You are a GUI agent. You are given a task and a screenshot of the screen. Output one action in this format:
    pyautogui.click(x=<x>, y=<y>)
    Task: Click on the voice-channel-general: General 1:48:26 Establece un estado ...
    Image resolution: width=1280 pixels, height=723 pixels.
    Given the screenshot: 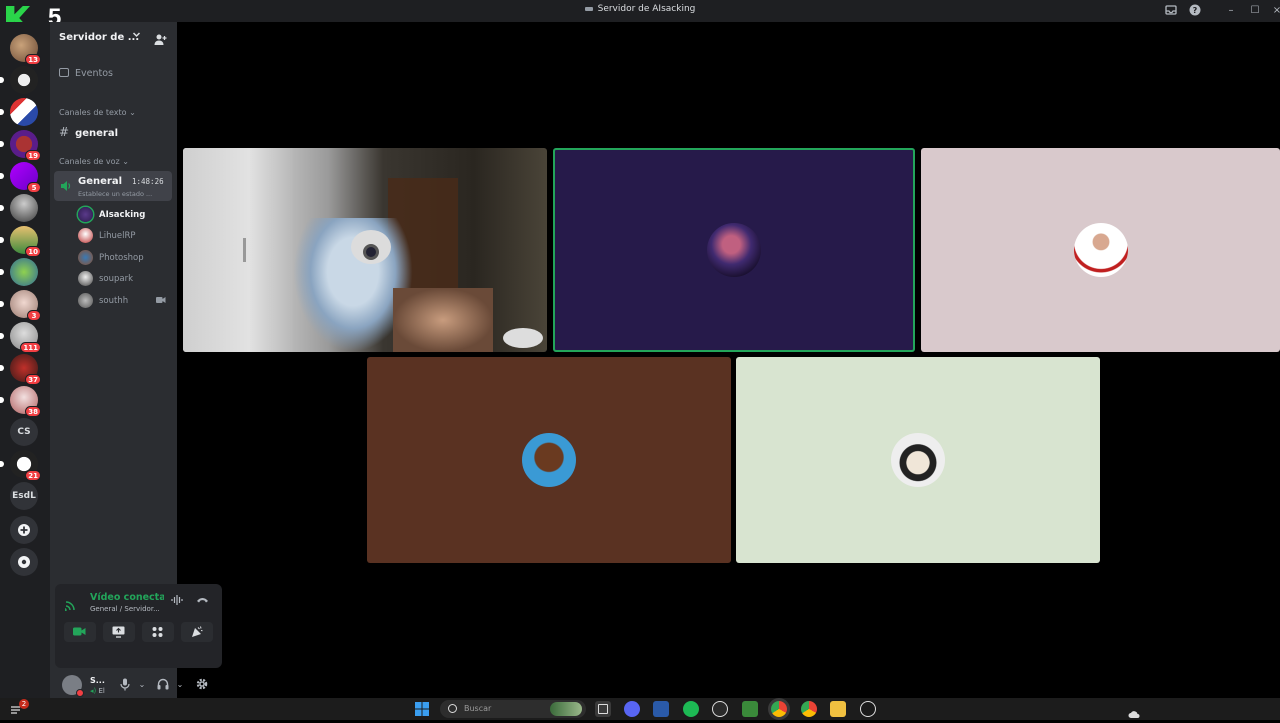 What is the action you would take?
    pyautogui.click(x=113, y=186)
    